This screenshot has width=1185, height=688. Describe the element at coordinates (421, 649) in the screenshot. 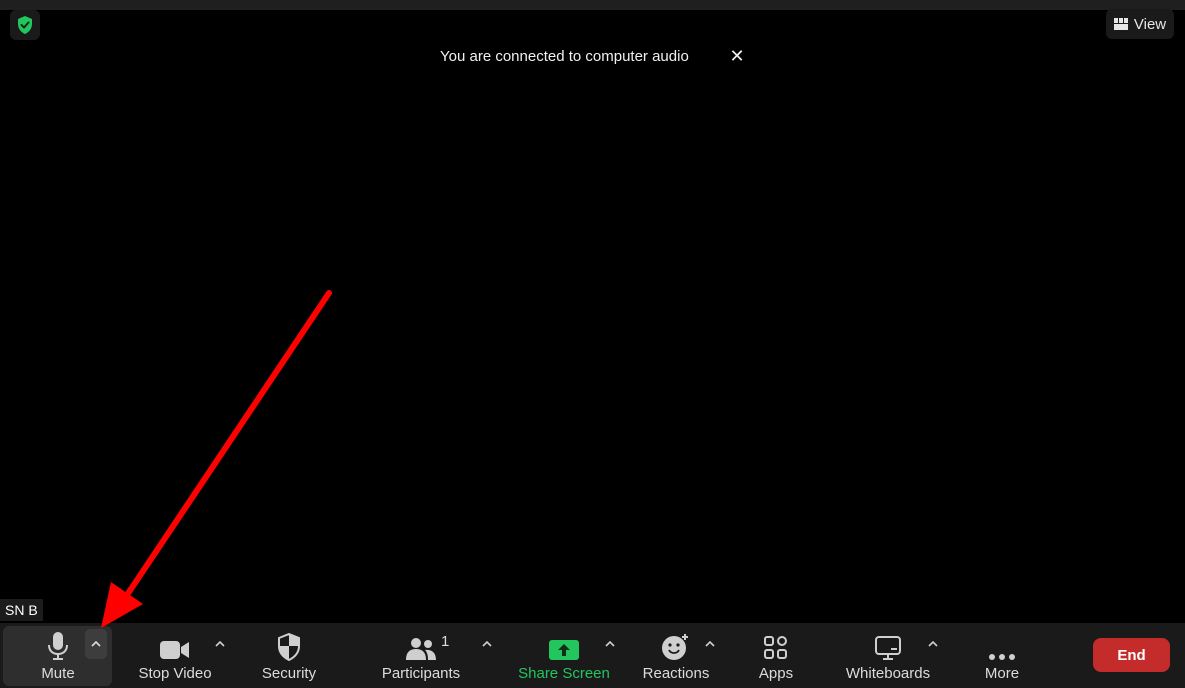

I see `participants-icon` at that location.